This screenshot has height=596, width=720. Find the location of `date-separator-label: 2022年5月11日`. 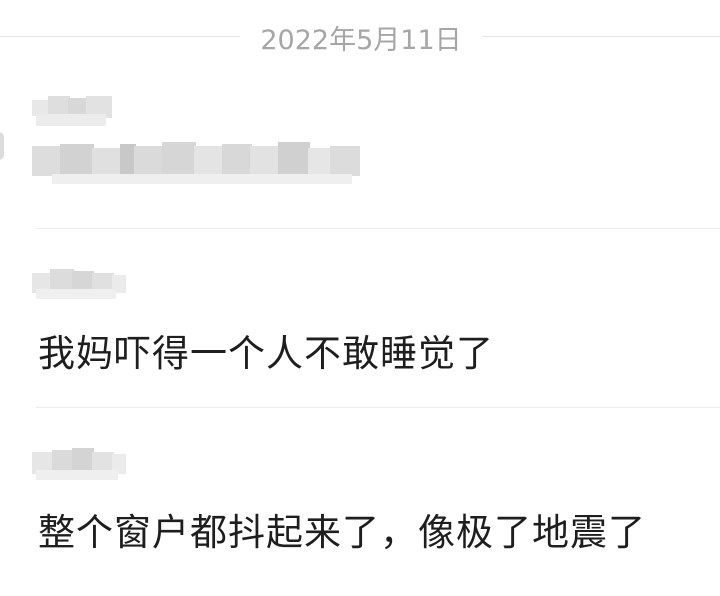

date-separator-label: 2022年5月11日 is located at coordinates (361, 40).